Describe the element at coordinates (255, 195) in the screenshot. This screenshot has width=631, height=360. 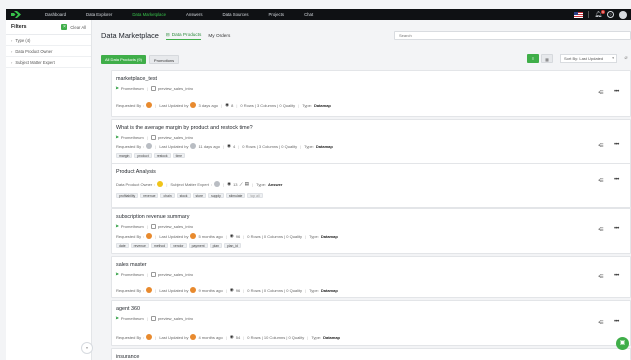
I see `tag: top all` at that location.